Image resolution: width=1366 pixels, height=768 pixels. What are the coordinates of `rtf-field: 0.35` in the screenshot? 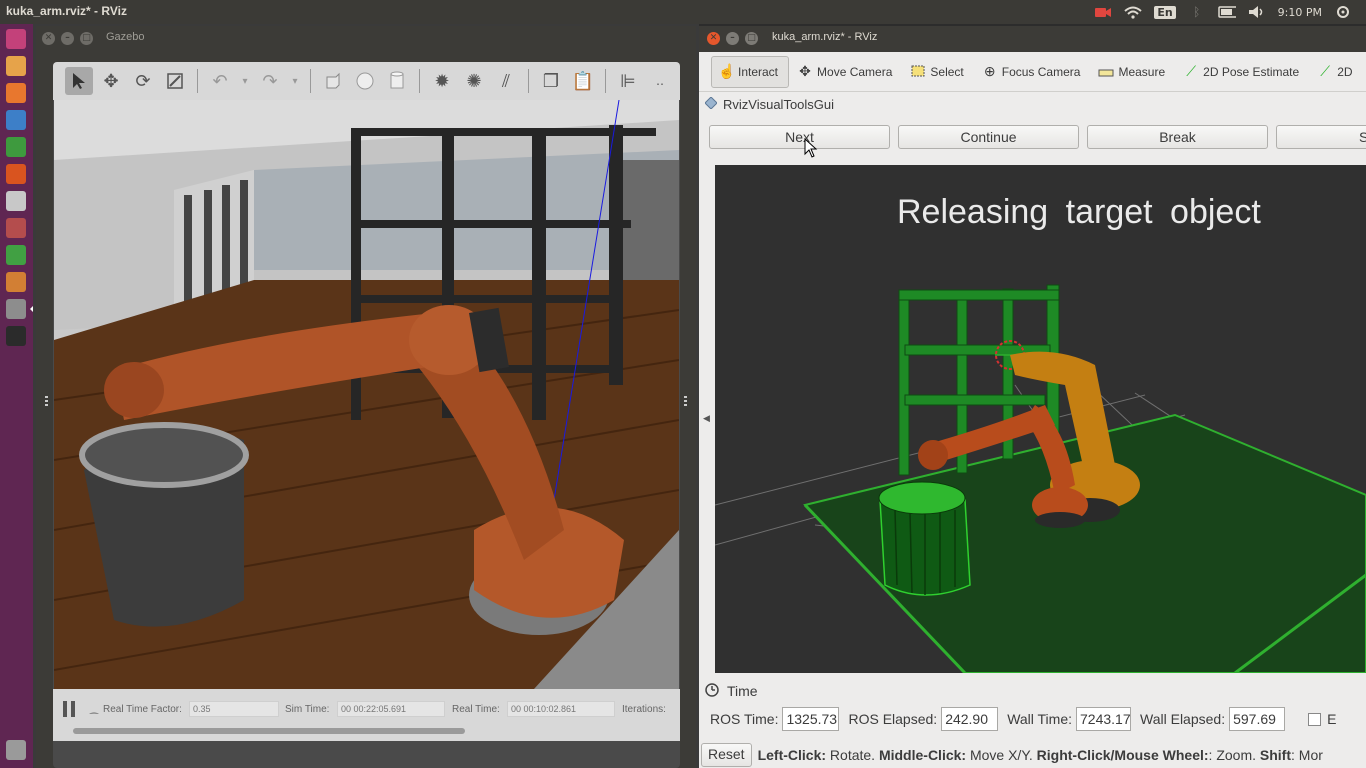 It's located at (234, 709).